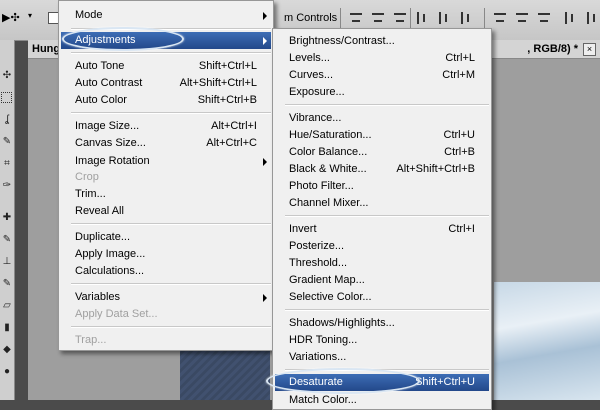 The image size is (600, 410). I want to click on menu-item-reveal-all: Reveal All, so click(166, 211).